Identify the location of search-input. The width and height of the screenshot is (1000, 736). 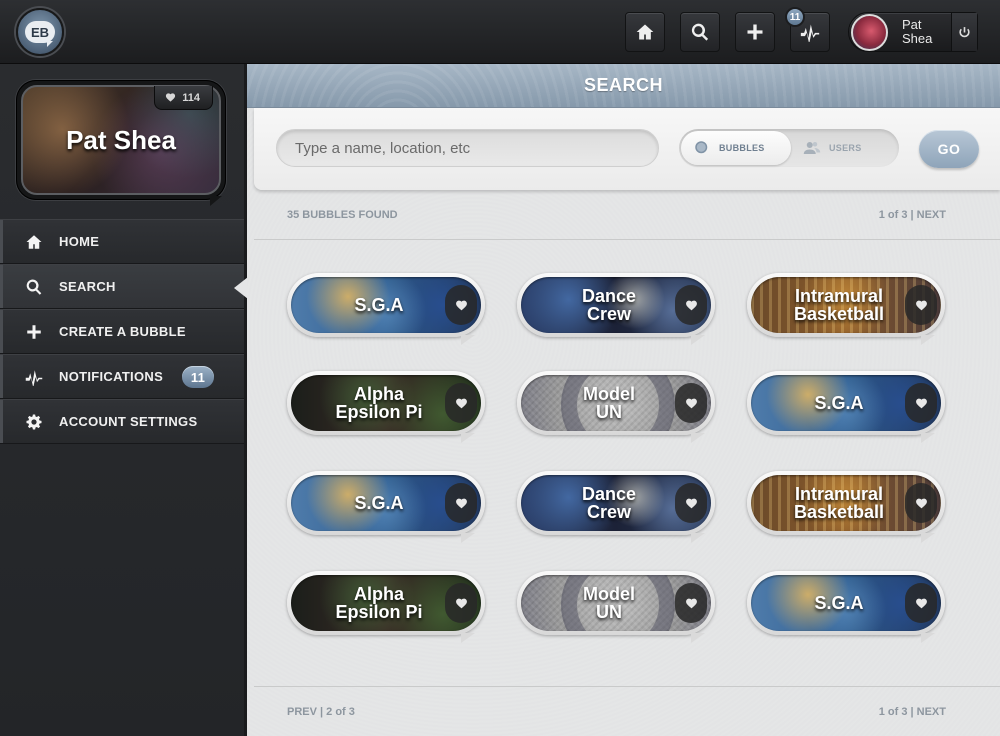
(467, 148).